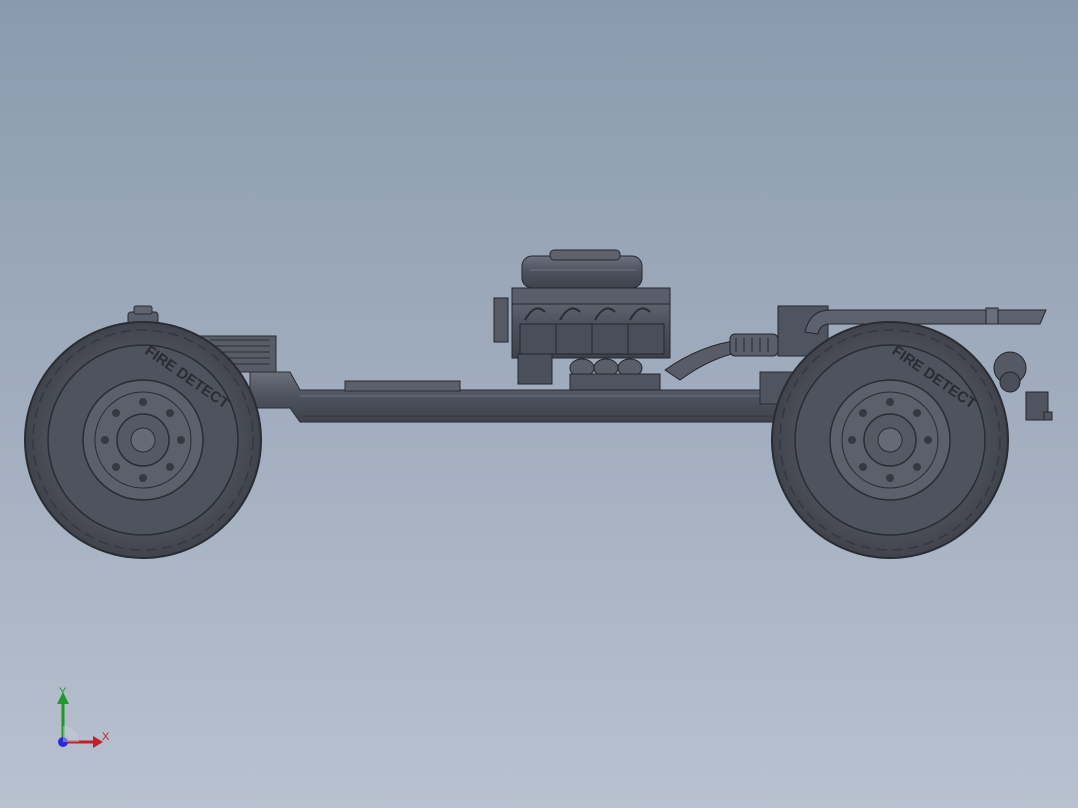 This screenshot has height=808, width=1078. What do you see at coordinates (71, 734) in the screenshot?
I see `rotation-arc` at bounding box center [71, 734].